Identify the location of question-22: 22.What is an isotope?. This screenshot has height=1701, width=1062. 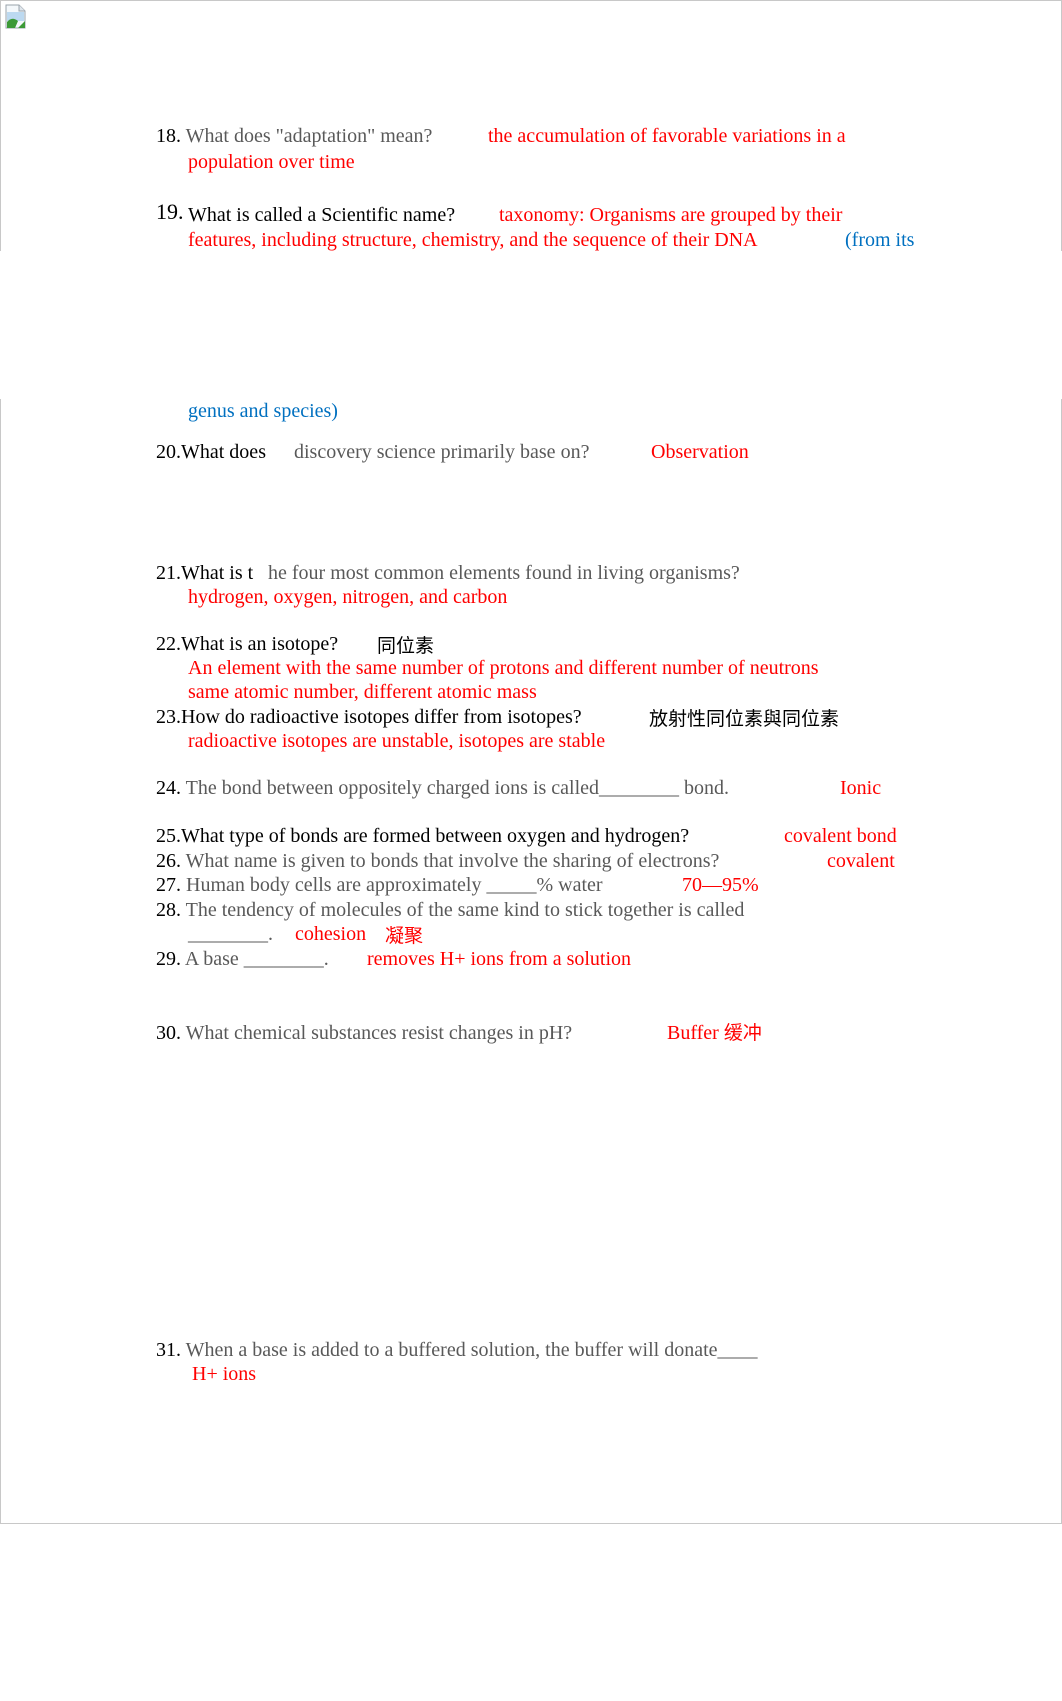
(247, 644).